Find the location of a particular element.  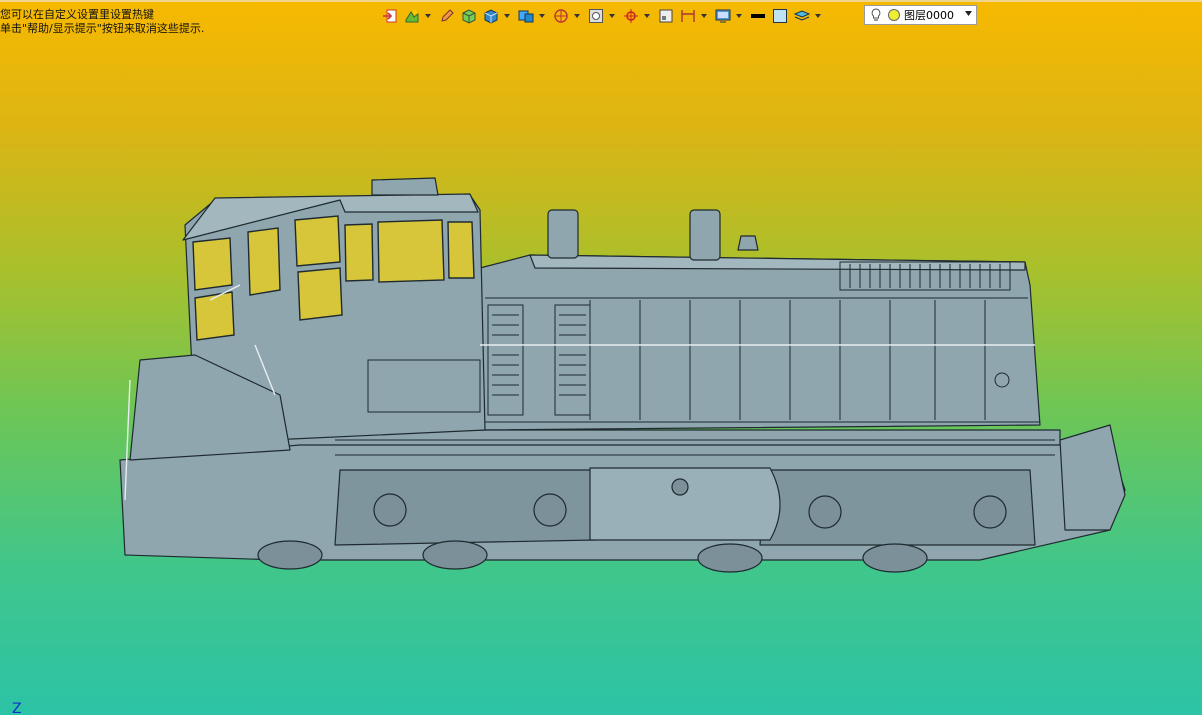

rear-plate is located at coordinates (1092, 477).